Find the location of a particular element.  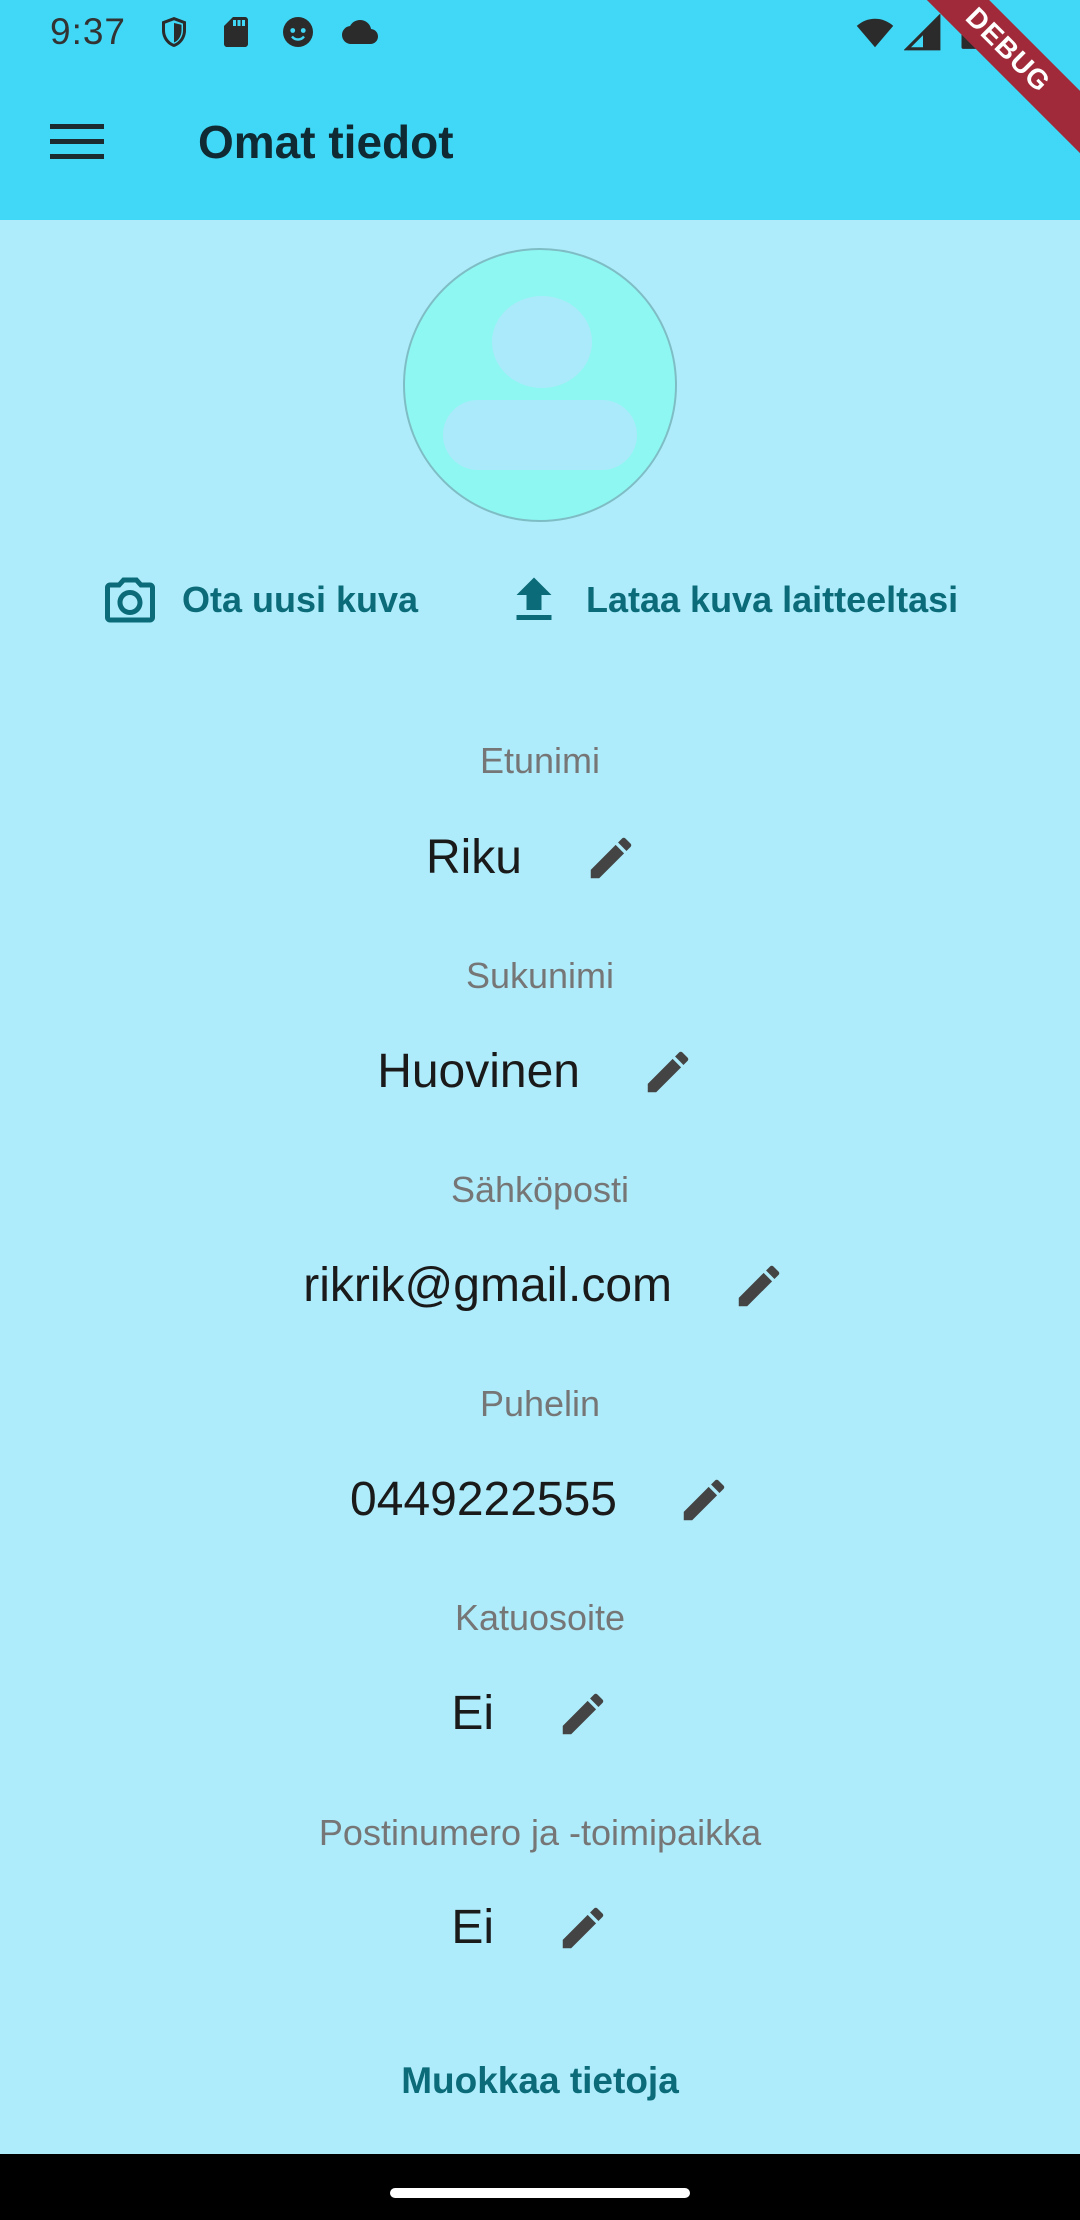

firstname-row: Riku is located at coordinates (540, 858).